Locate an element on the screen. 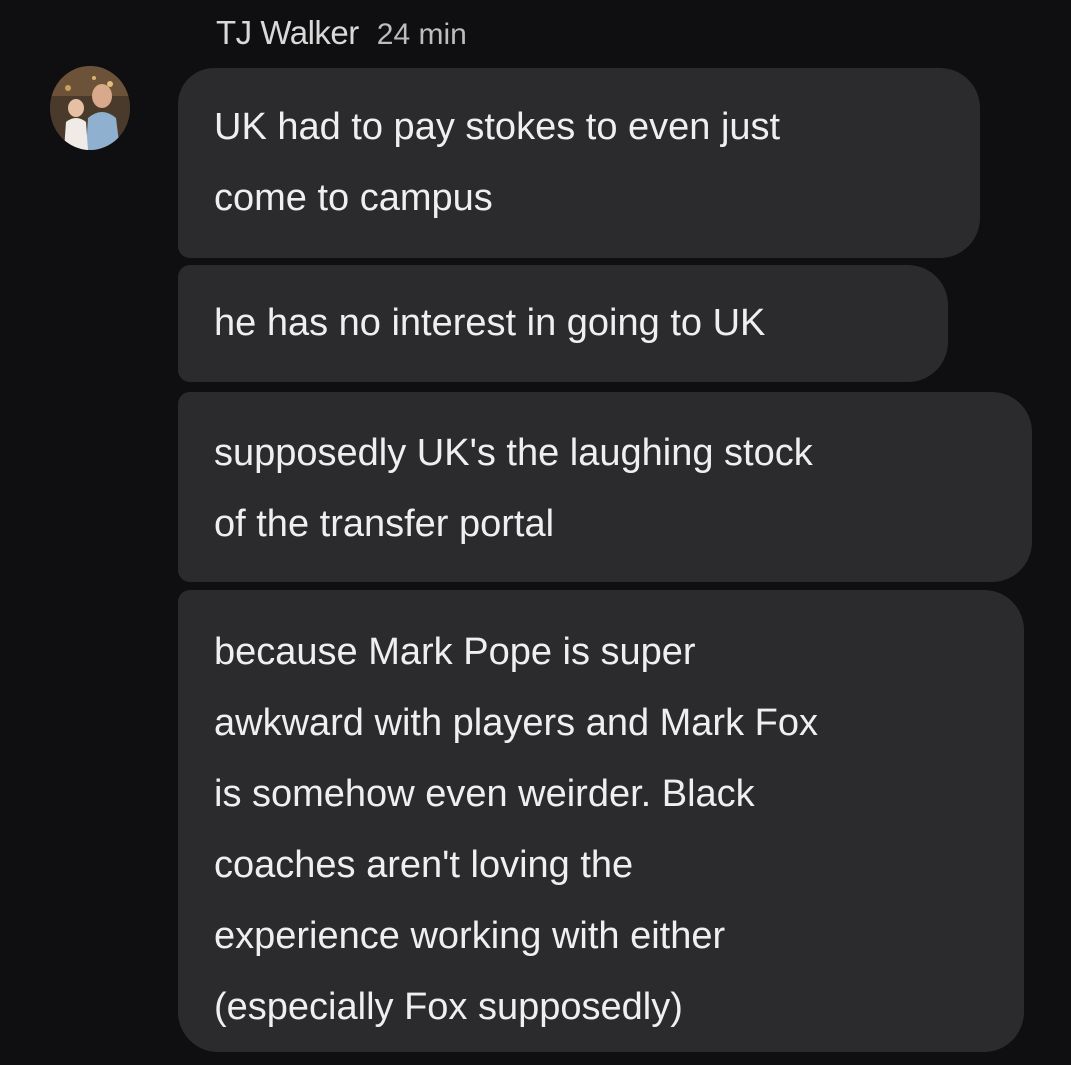 The height and width of the screenshot is (1065, 1071). sender-name: TJ Walker is located at coordinates (287, 33).